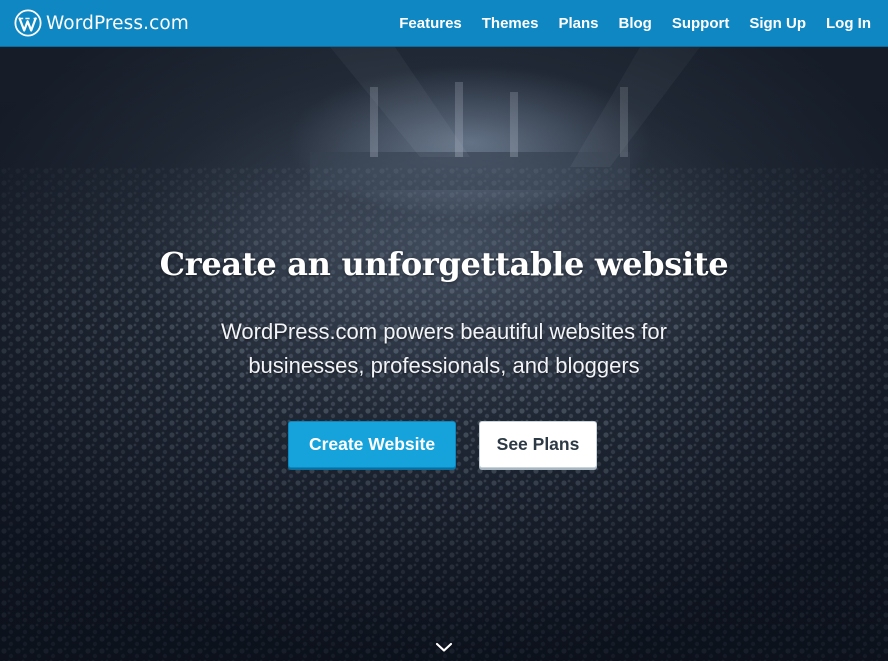 The height and width of the screenshot is (661, 888). I want to click on chevron-down-icon, so click(444, 647).